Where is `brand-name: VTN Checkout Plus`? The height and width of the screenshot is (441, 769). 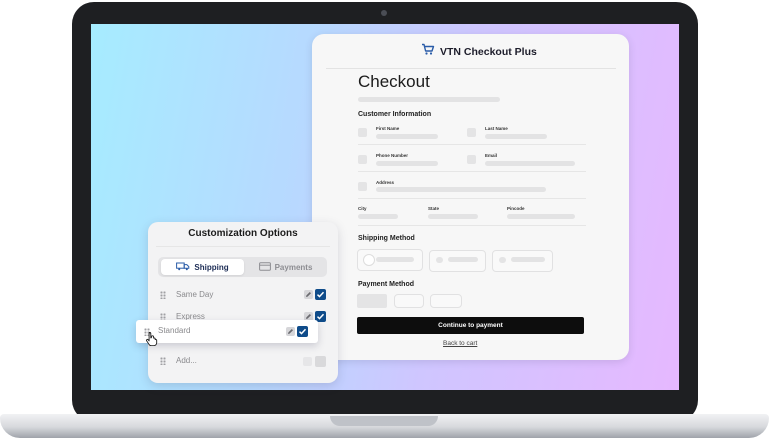
brand-name: VTN Checkout Plus is located at coordinates (488, 52).